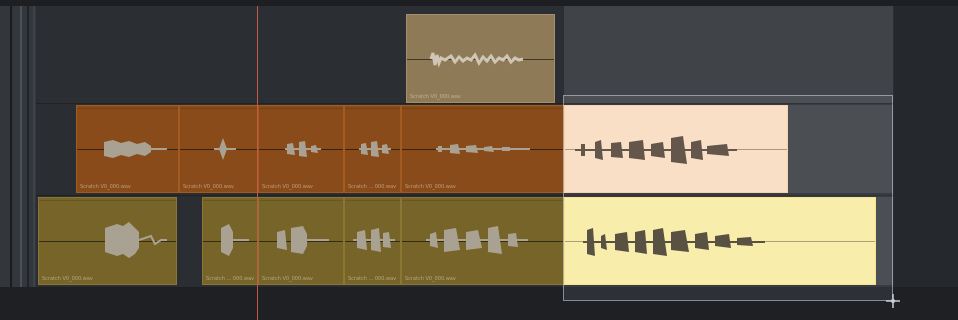 Image resolution: width=958 pixels, height=320 pixels. I want to click on timeline-clip-audio-1: Scratch ... 000.wav, so click(372, 149).